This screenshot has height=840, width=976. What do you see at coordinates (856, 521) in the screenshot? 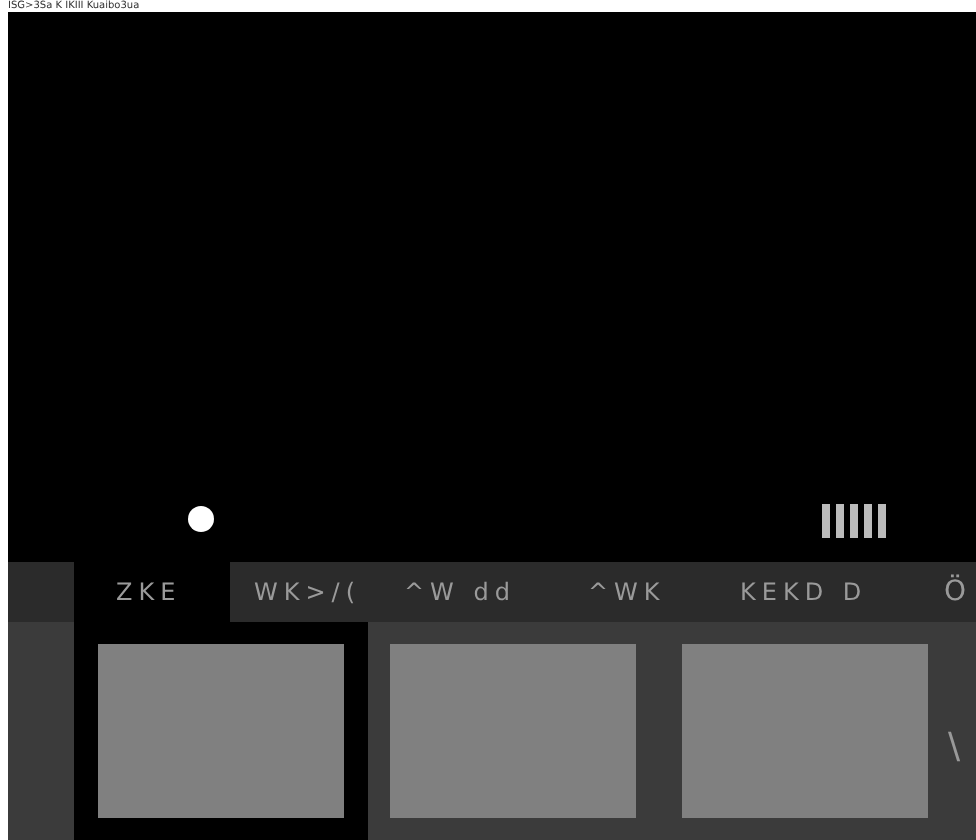
I see `bars-icon` at bounding box center [856, 521].